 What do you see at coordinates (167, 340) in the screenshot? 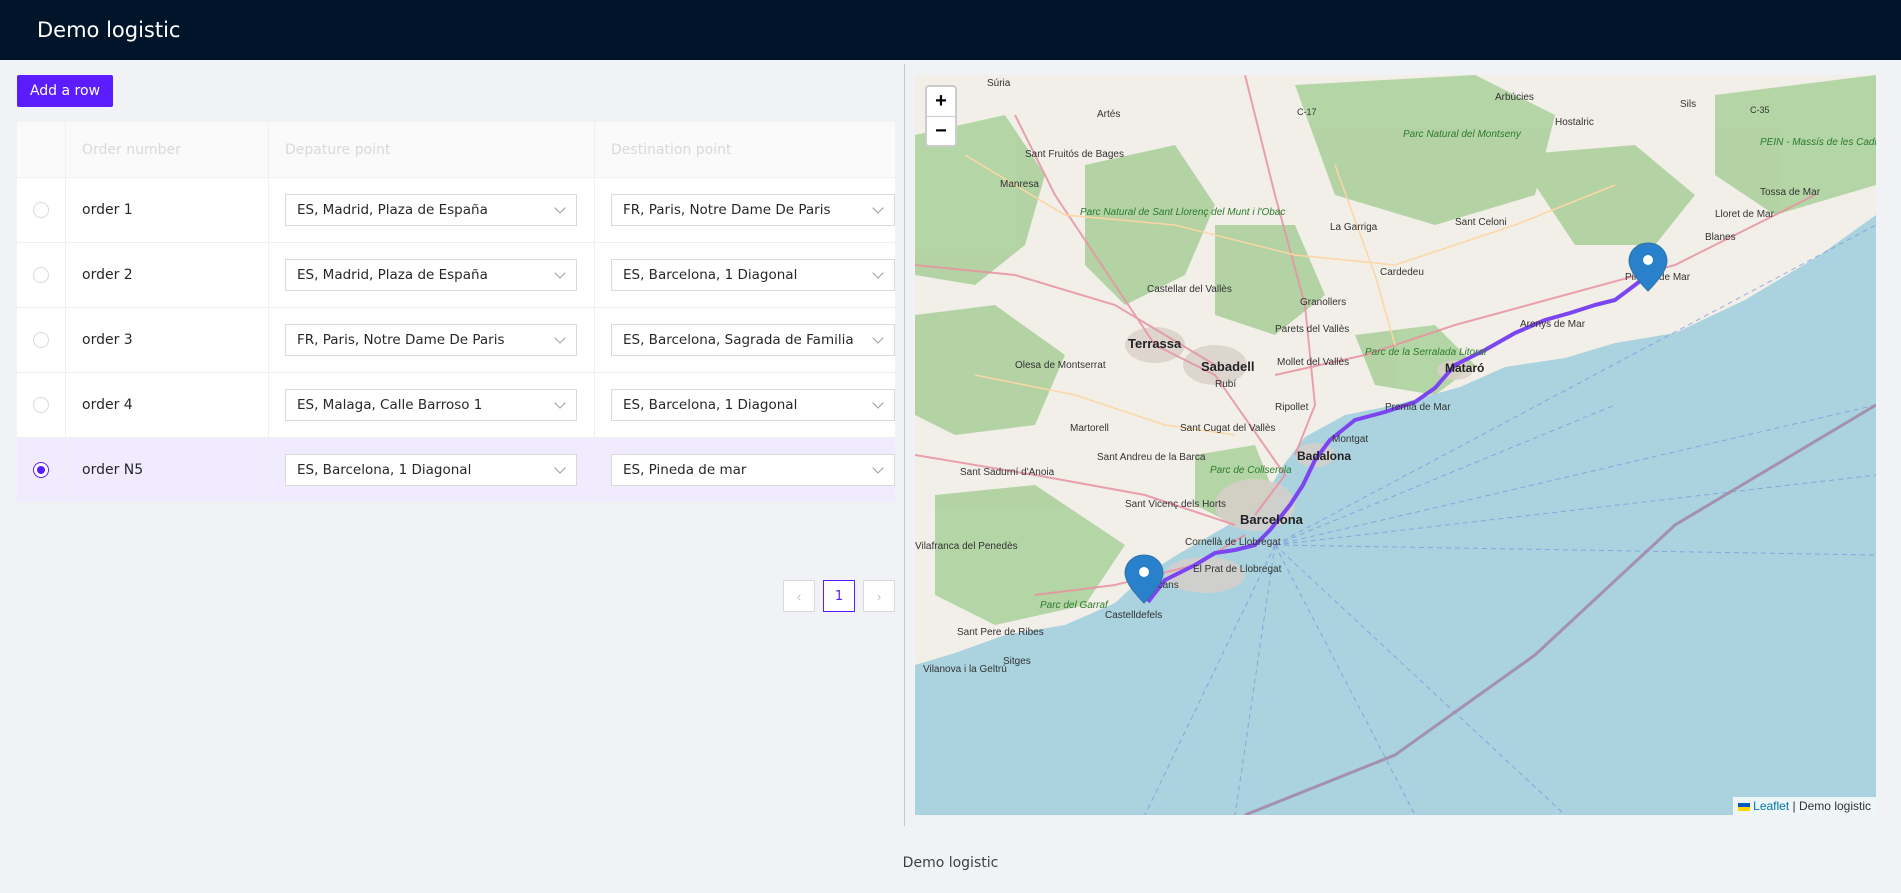
I see `order-number-cell: order 3` at bounding box center [167, 340].